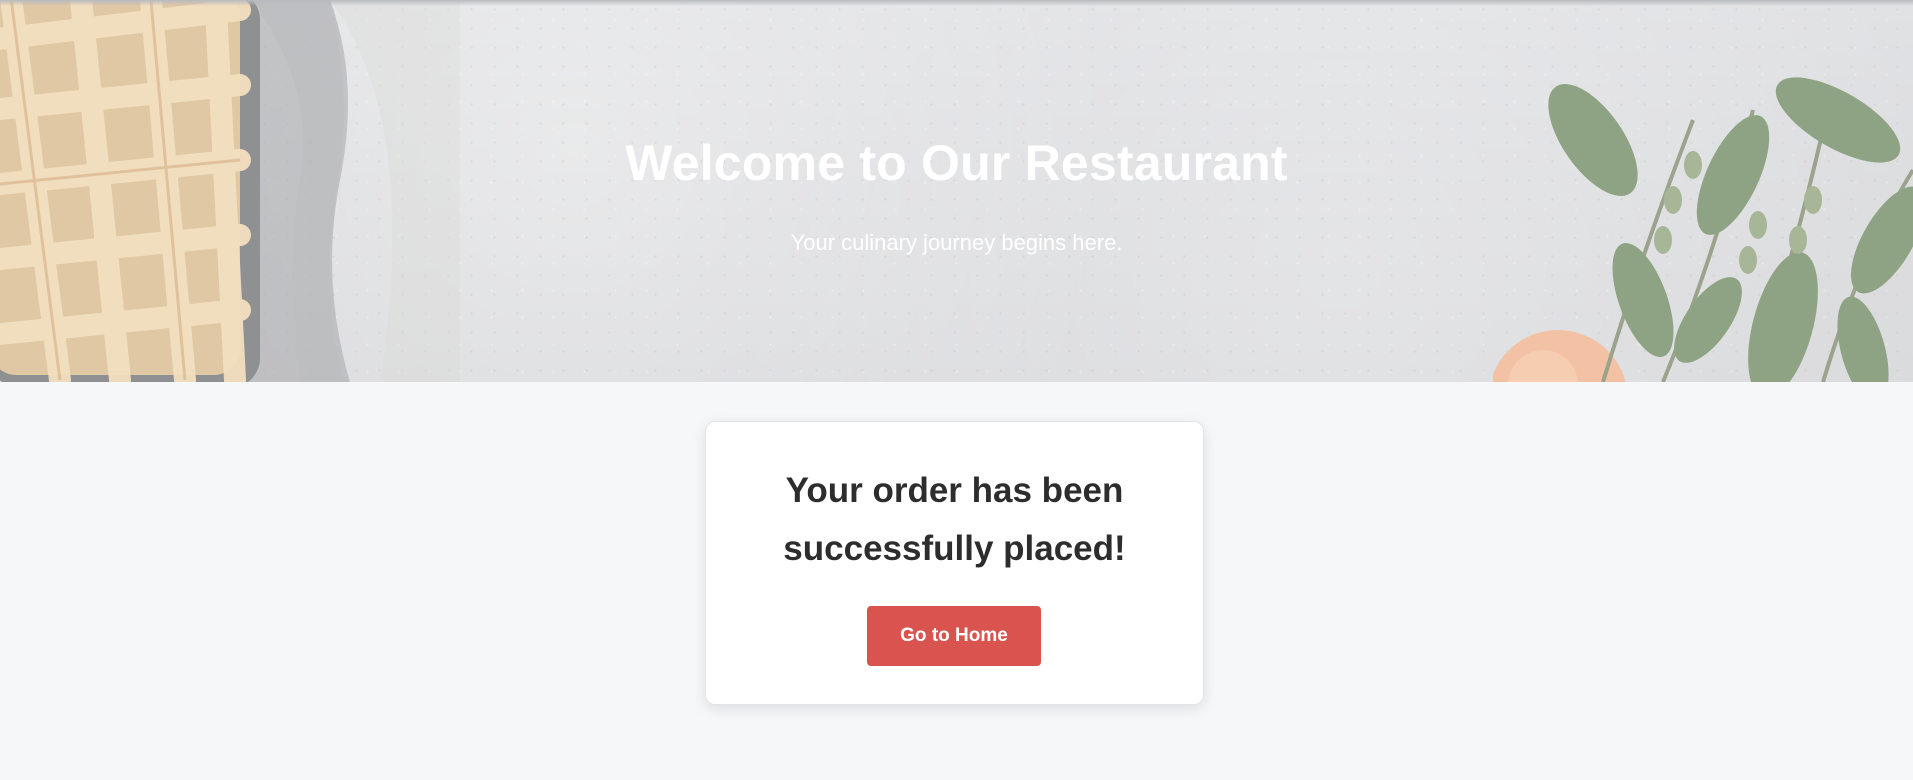  I want to click on top-shadow, so click(956, 3).